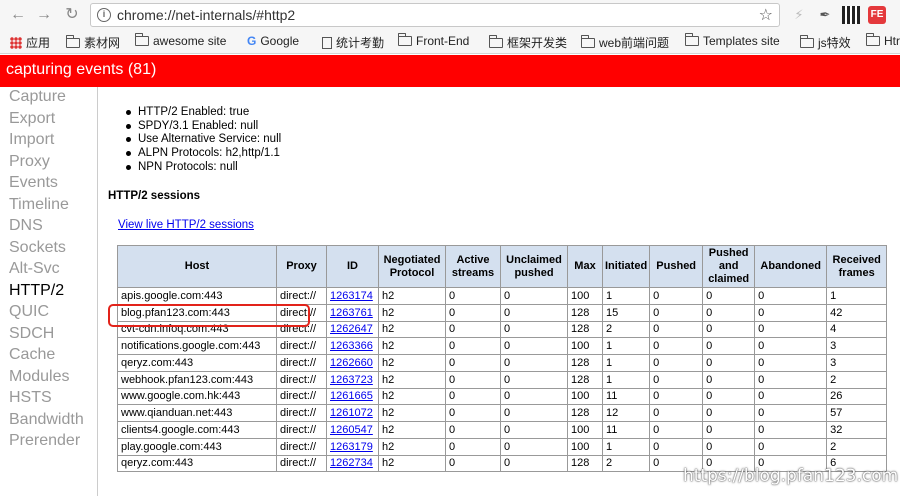 The image size is (900, 496). I want to click on session-id-link: 1263174, so click(351, 296).